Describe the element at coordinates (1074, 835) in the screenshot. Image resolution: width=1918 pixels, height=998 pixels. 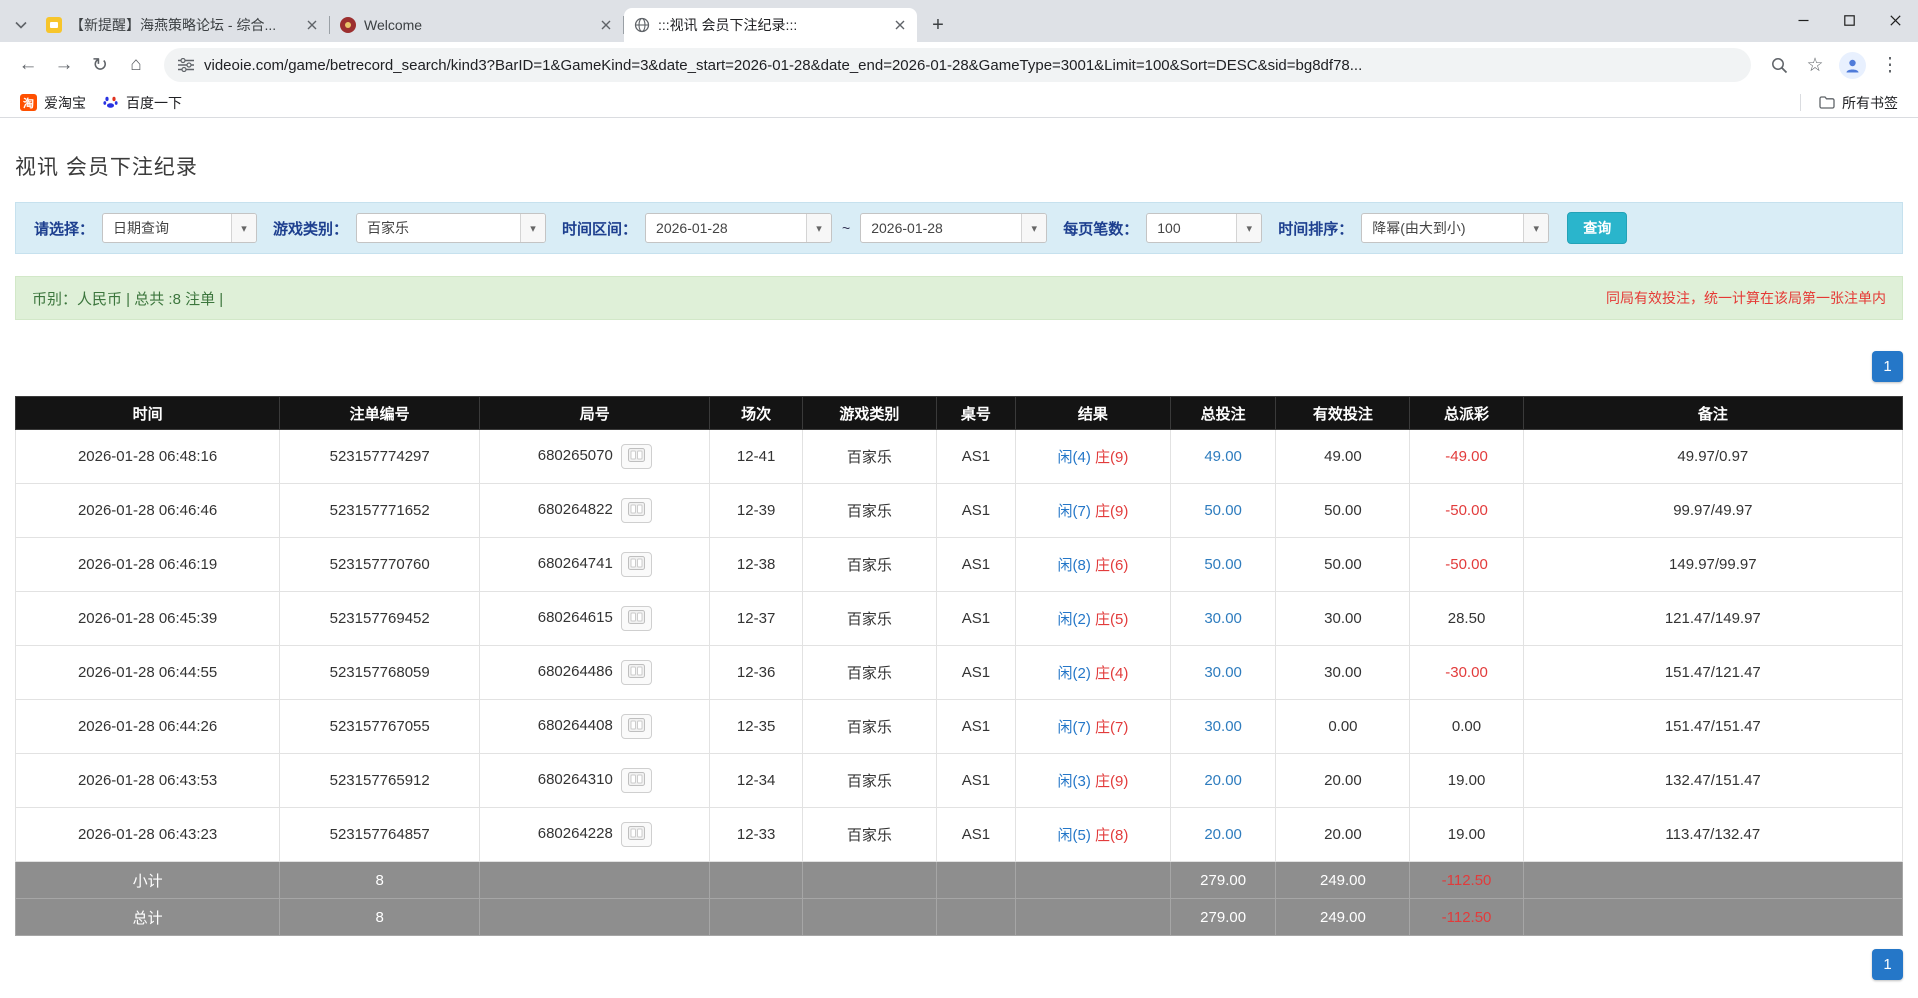
I see `player-result: 闲(5)` at that location.